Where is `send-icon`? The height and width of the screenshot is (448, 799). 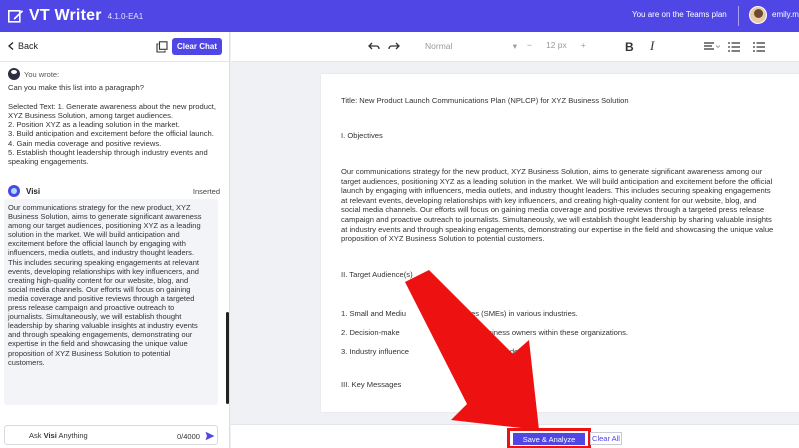
send-icon is located at coordinates (210, 436).